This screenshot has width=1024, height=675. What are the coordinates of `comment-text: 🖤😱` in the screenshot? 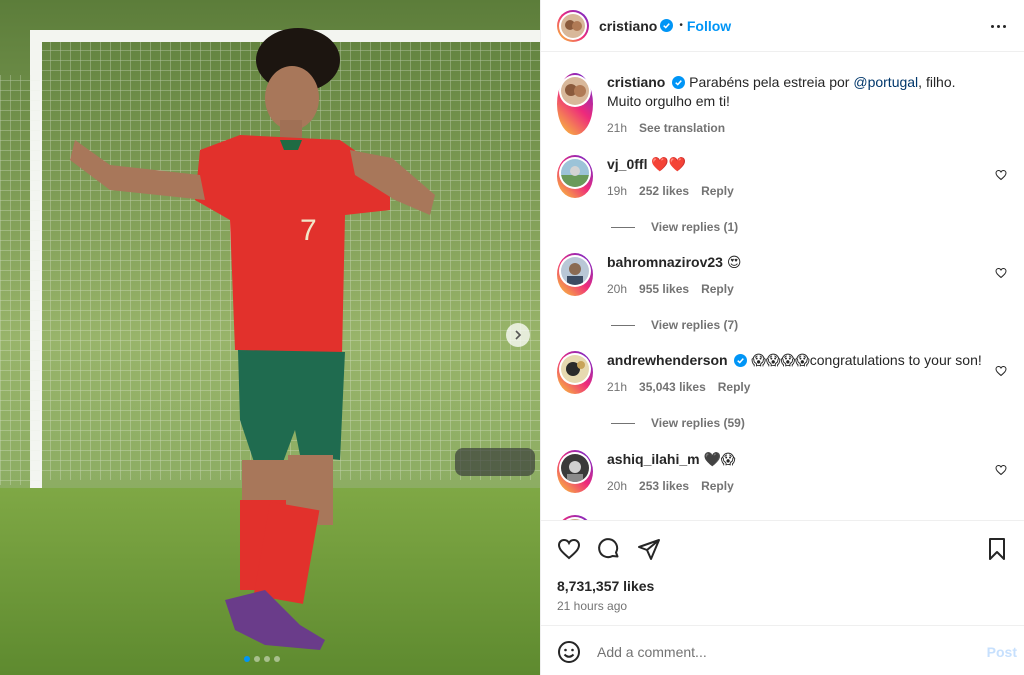 It's located at (719, 459).